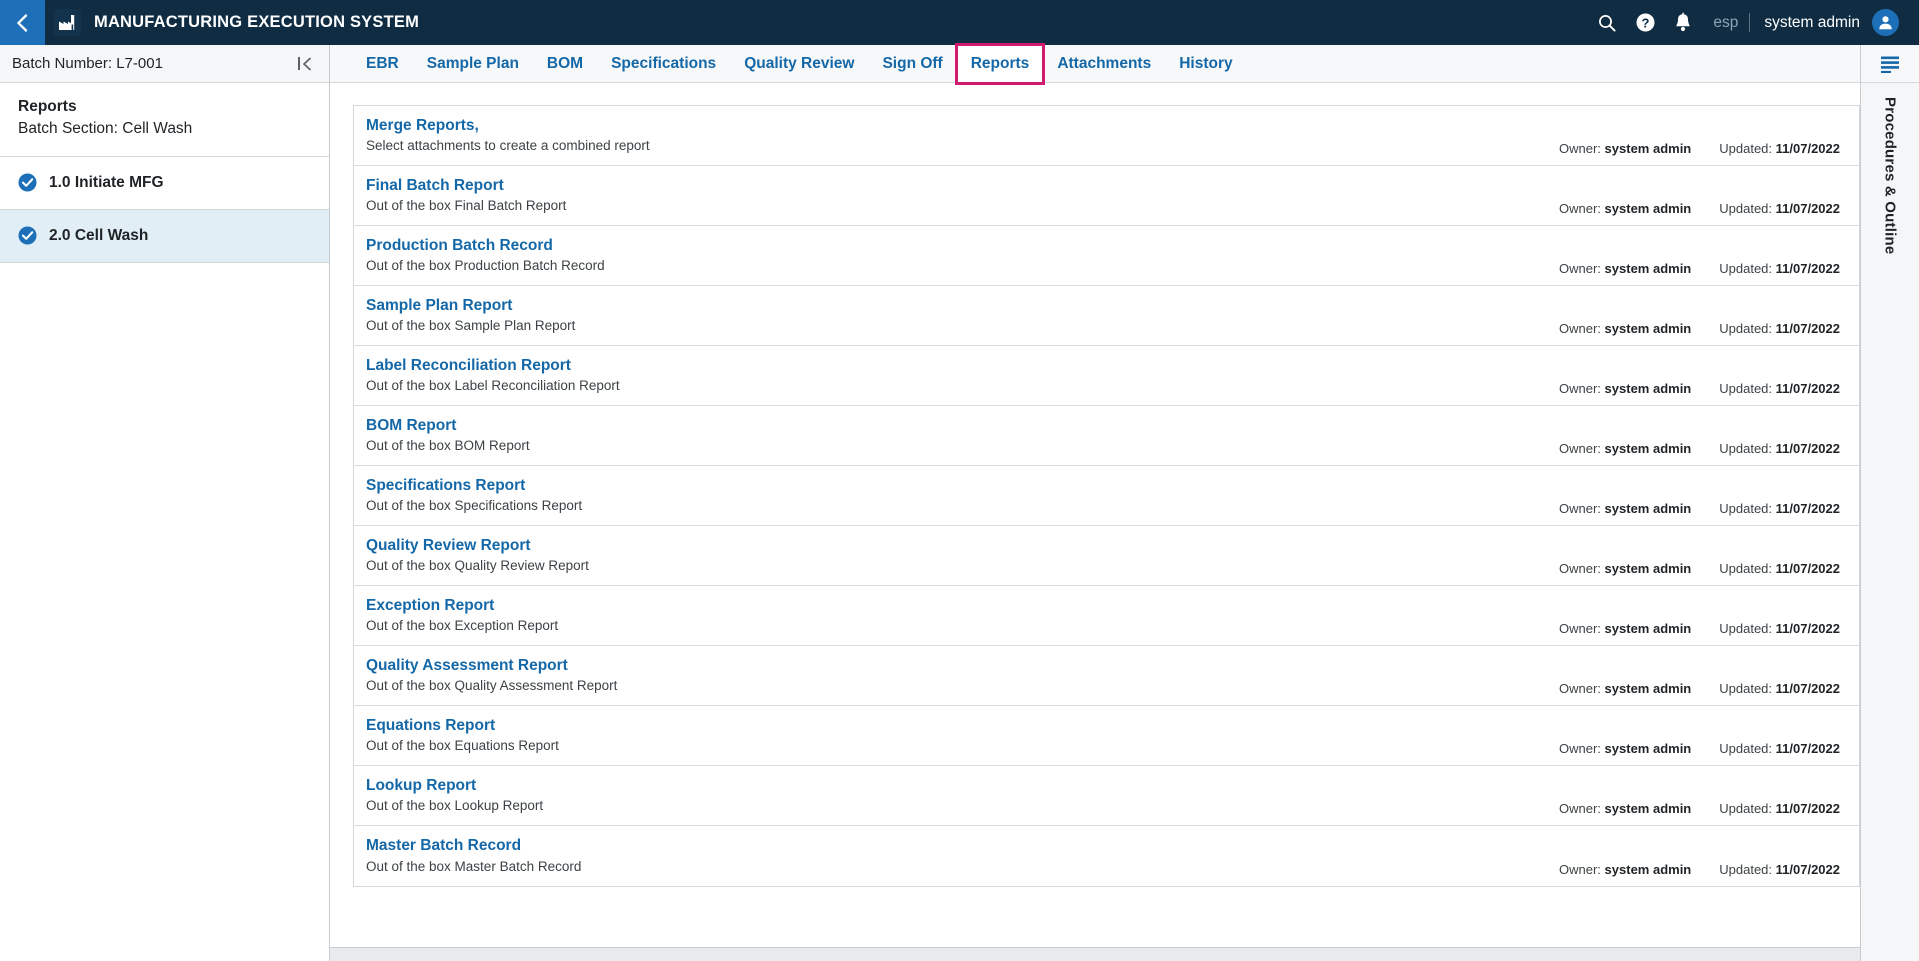 The height and width of the screenshot is (961, 1919). I want to click on rail-menu-button, so click(1890, 64).